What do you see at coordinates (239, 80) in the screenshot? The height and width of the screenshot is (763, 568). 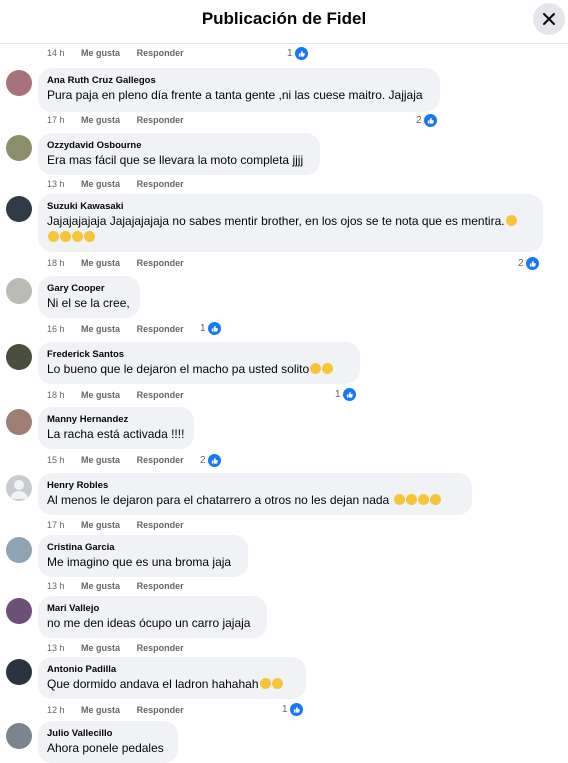 I see `comment-author: Ana Ruth Cruz Gallegos` at bounding box center [239, 80].